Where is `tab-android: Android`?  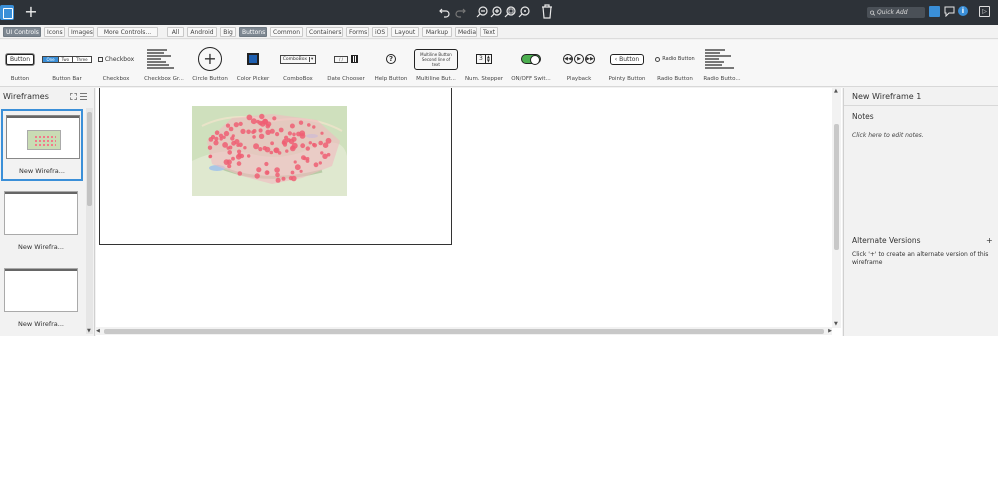
tab-android: Android is located at coordinates (202, 32).